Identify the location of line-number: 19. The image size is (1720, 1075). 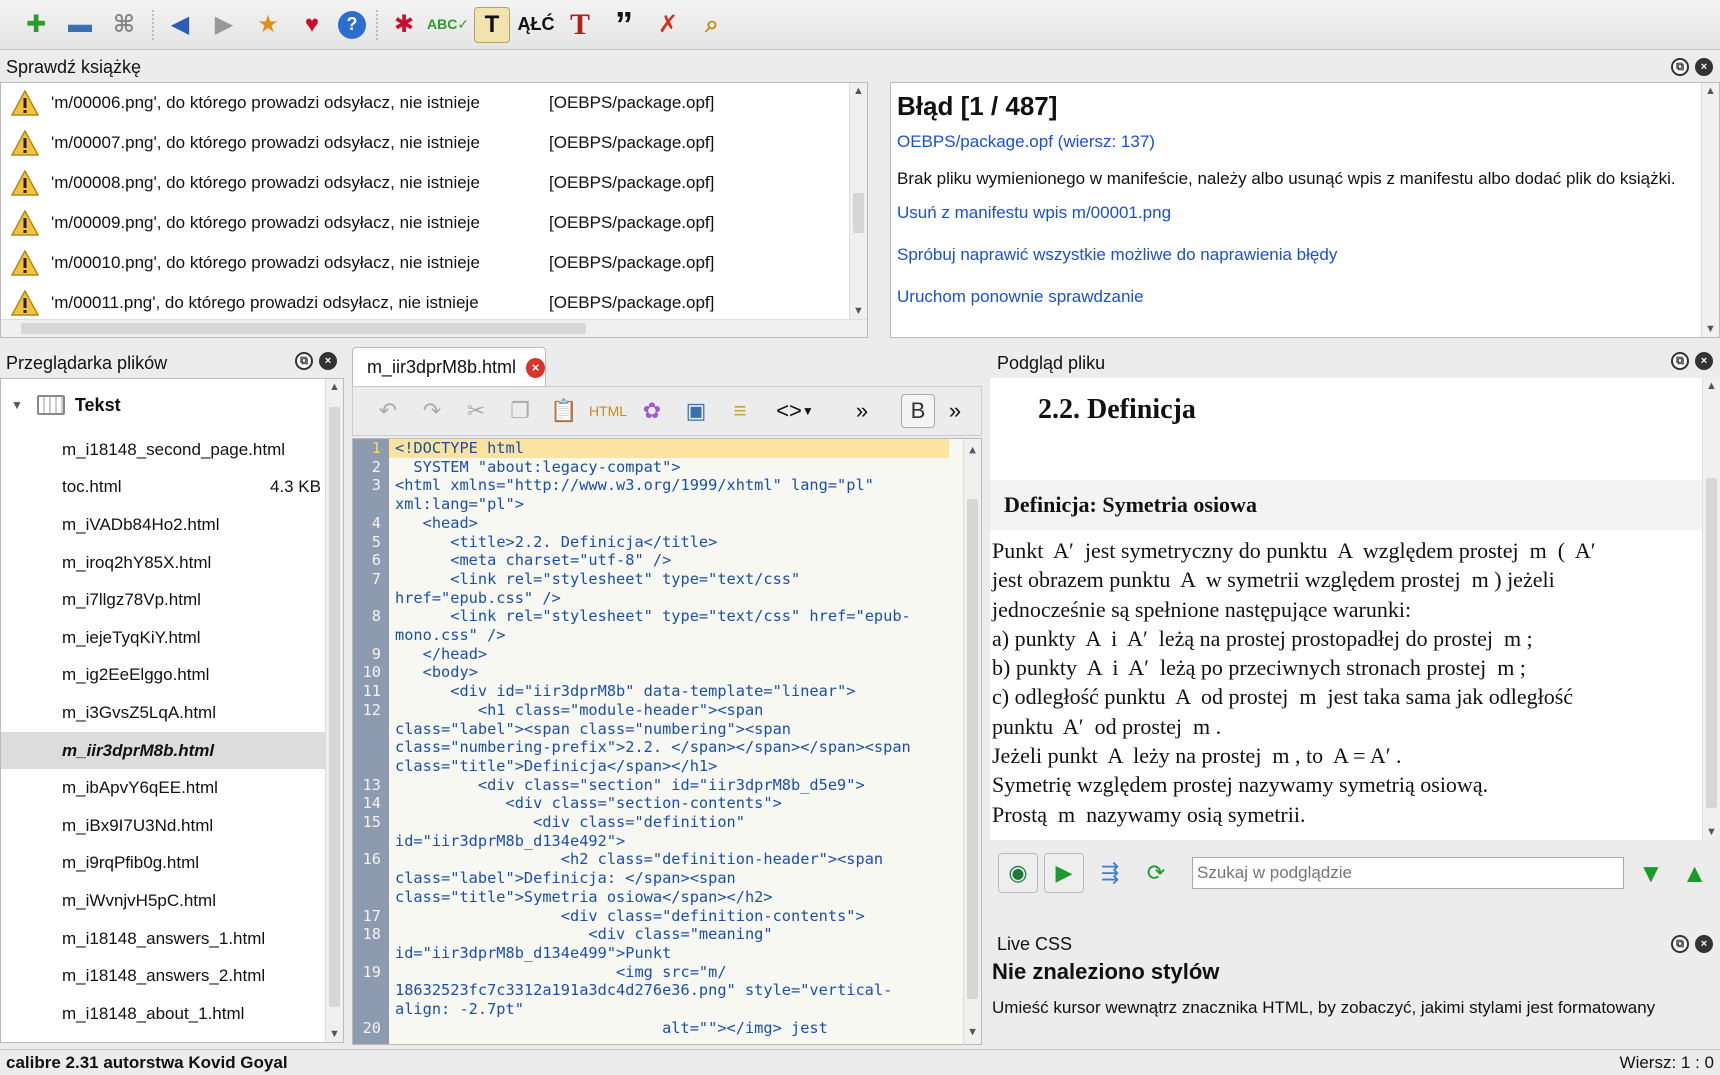
(371, 971).